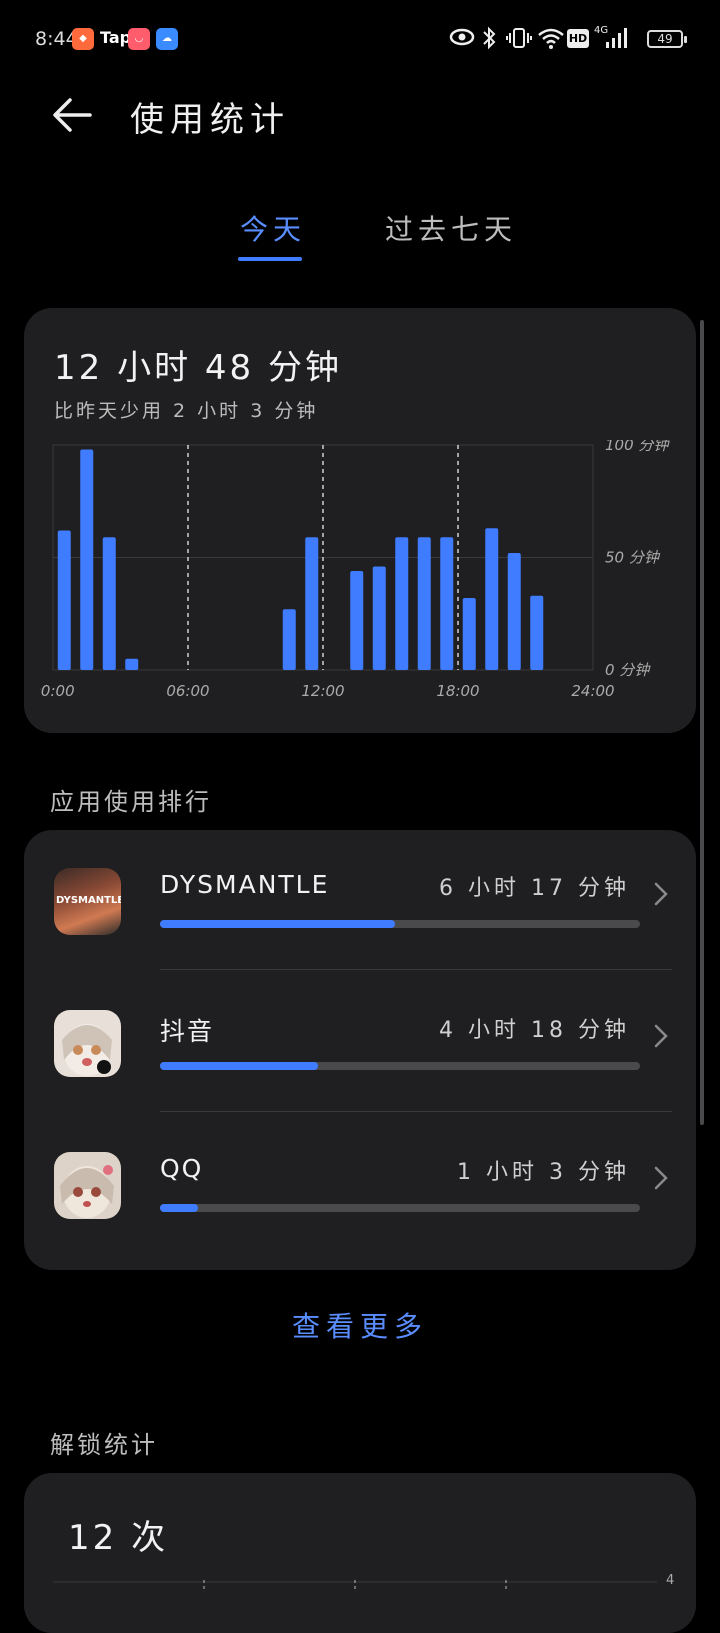 This screenshot has height=1633, width=720. Describe the element at coordinates (139, 39) in the screenshot. I see `redbook-icon: ◡` at that location.